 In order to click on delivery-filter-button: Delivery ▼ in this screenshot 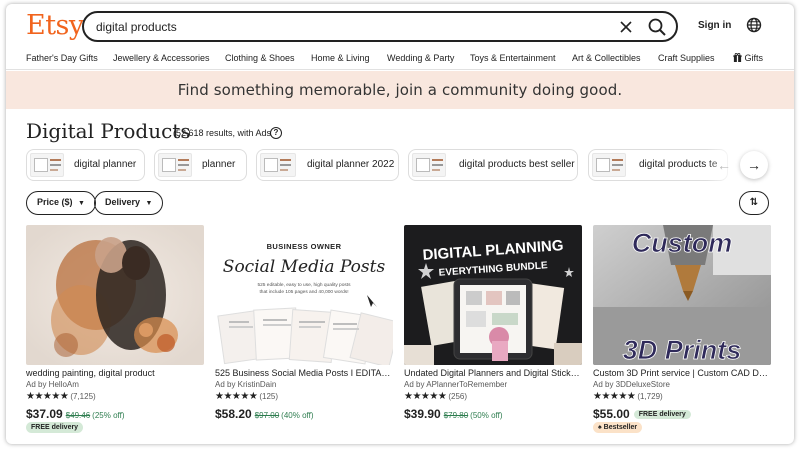, I will do `click(129, 203)`.